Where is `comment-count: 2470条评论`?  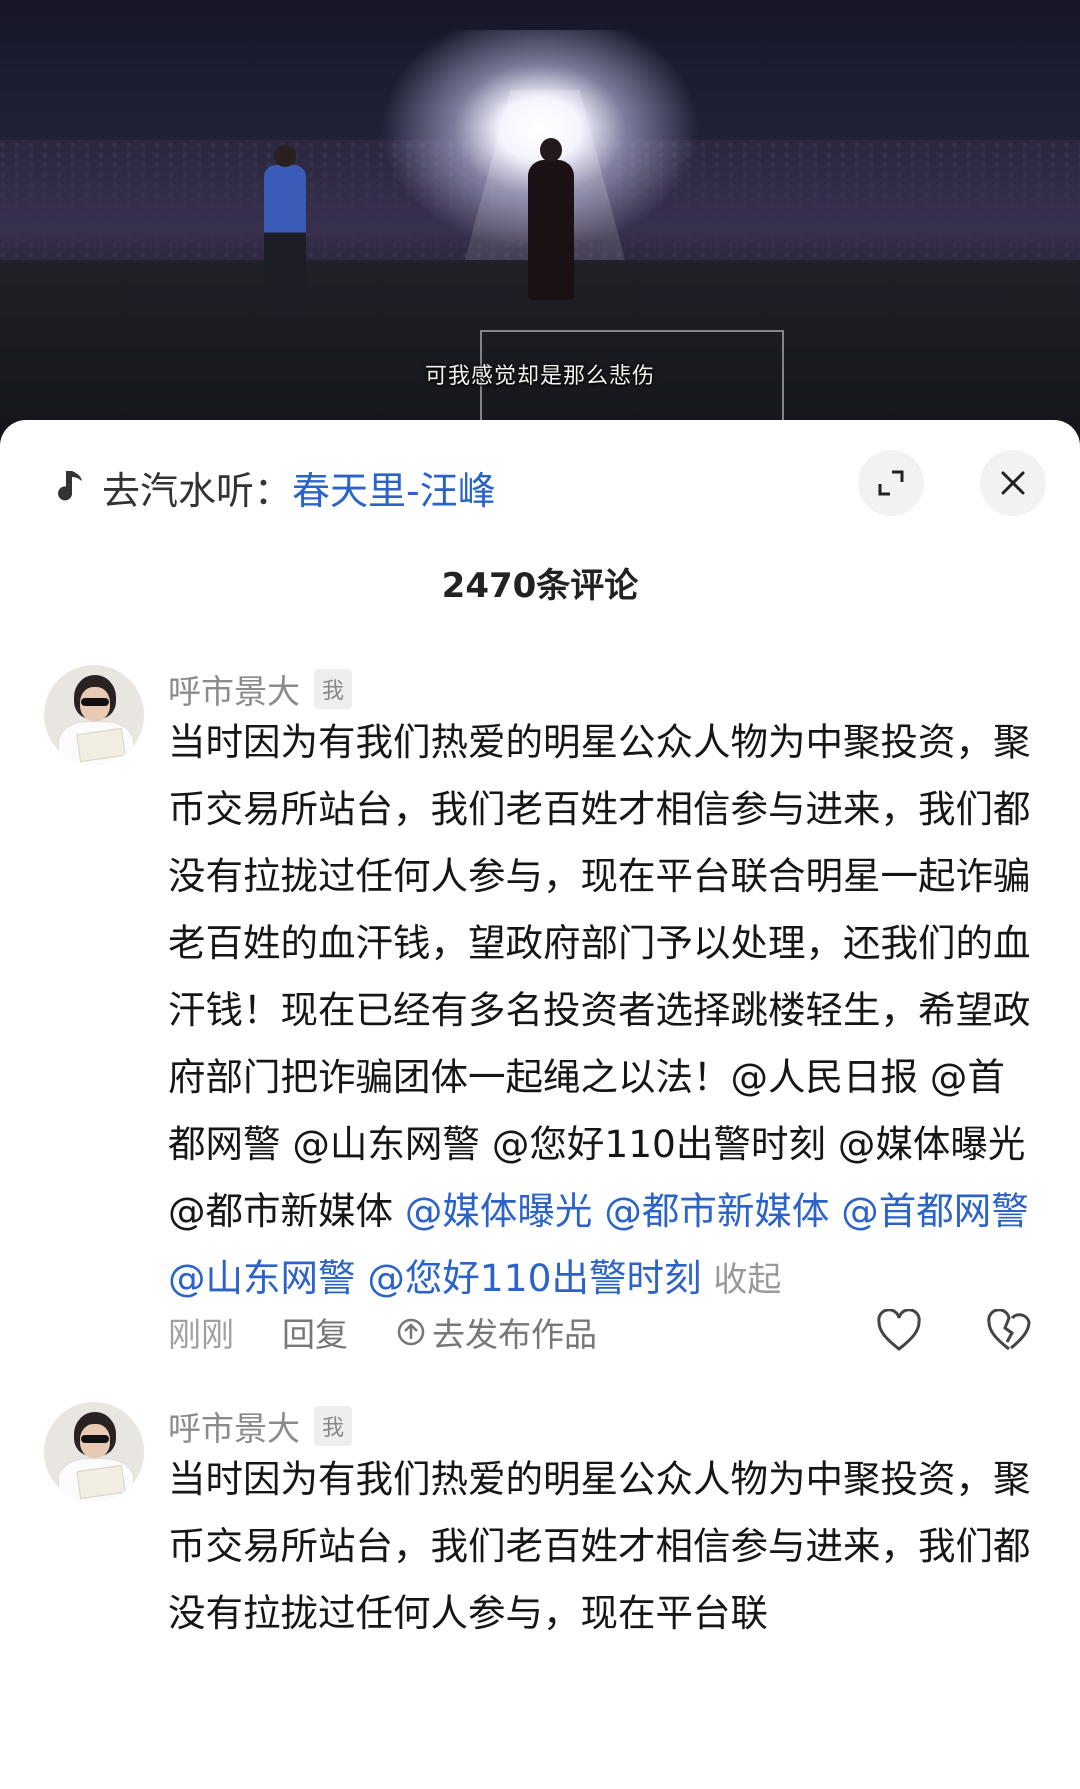 comment-count: 2470条评论 is located at coordinates (540, 586).